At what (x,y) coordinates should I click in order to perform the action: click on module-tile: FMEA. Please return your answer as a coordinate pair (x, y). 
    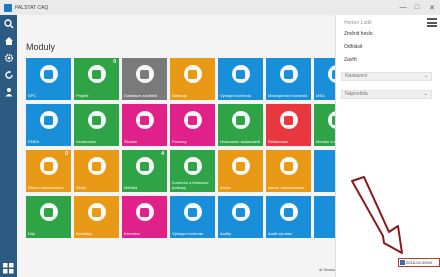
    Looking at the image, I should click on (48, 125).